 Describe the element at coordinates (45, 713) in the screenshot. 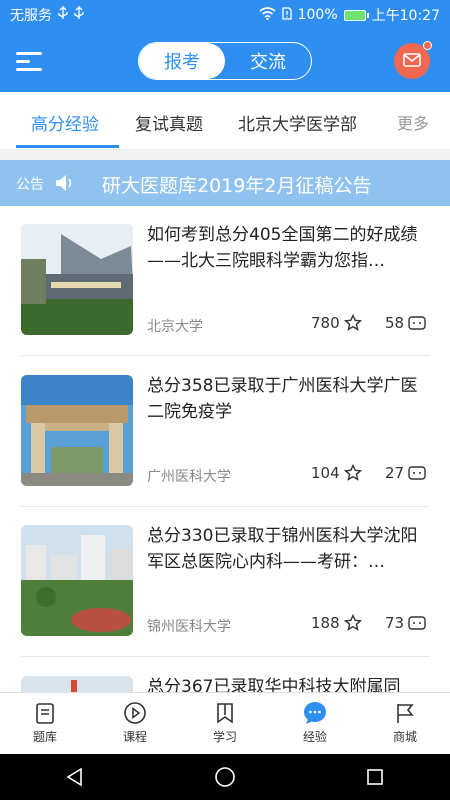

I see `document-icon` at that location.